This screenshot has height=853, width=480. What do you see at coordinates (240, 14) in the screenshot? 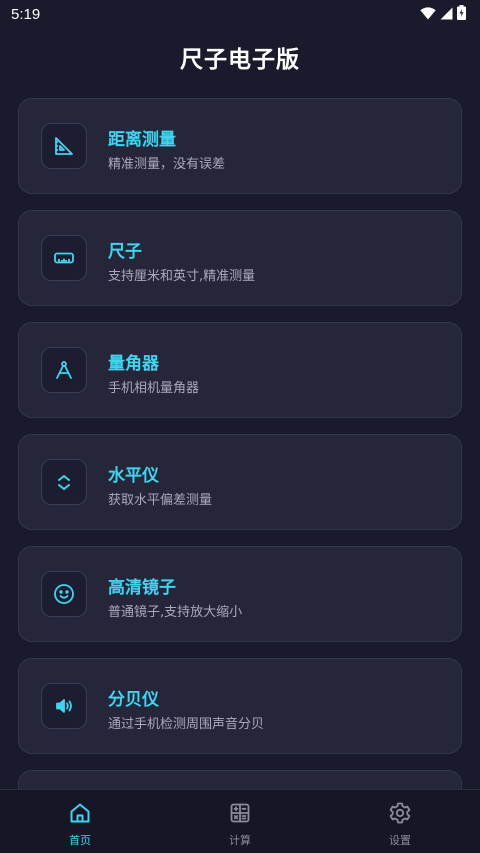
I see `status-bar: 5:19` at bounding box center [240, 14].